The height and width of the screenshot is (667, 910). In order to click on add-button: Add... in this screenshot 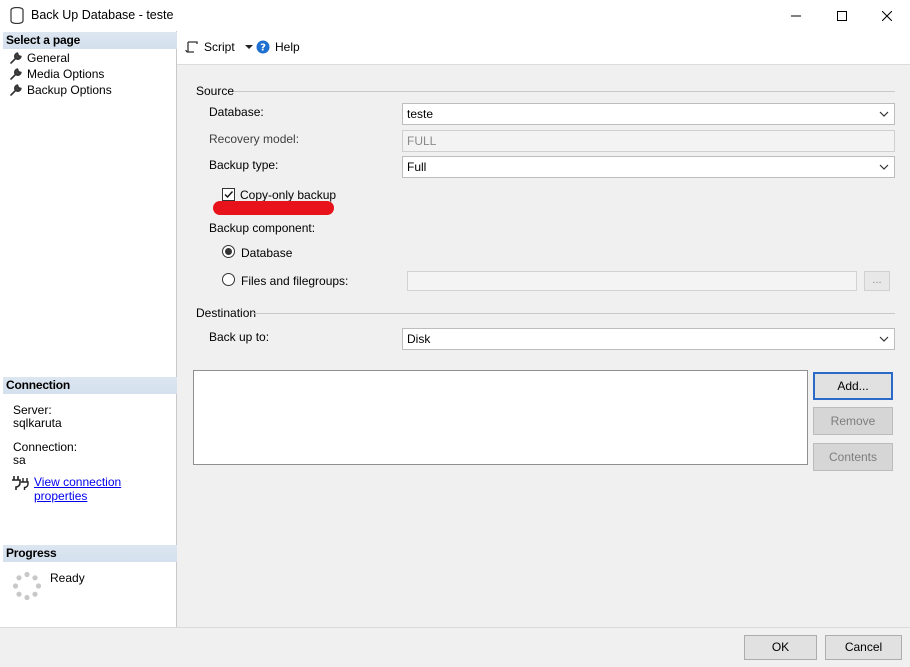, I will do `click(853, 386)`.